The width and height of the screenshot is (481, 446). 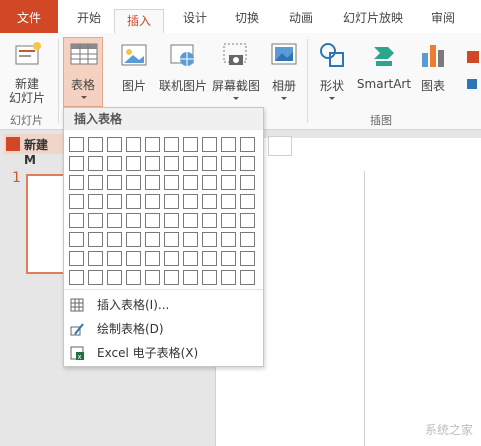 I want to click on draw-table-menu-item: 绘制表格(D), so click(x=163, y=329).